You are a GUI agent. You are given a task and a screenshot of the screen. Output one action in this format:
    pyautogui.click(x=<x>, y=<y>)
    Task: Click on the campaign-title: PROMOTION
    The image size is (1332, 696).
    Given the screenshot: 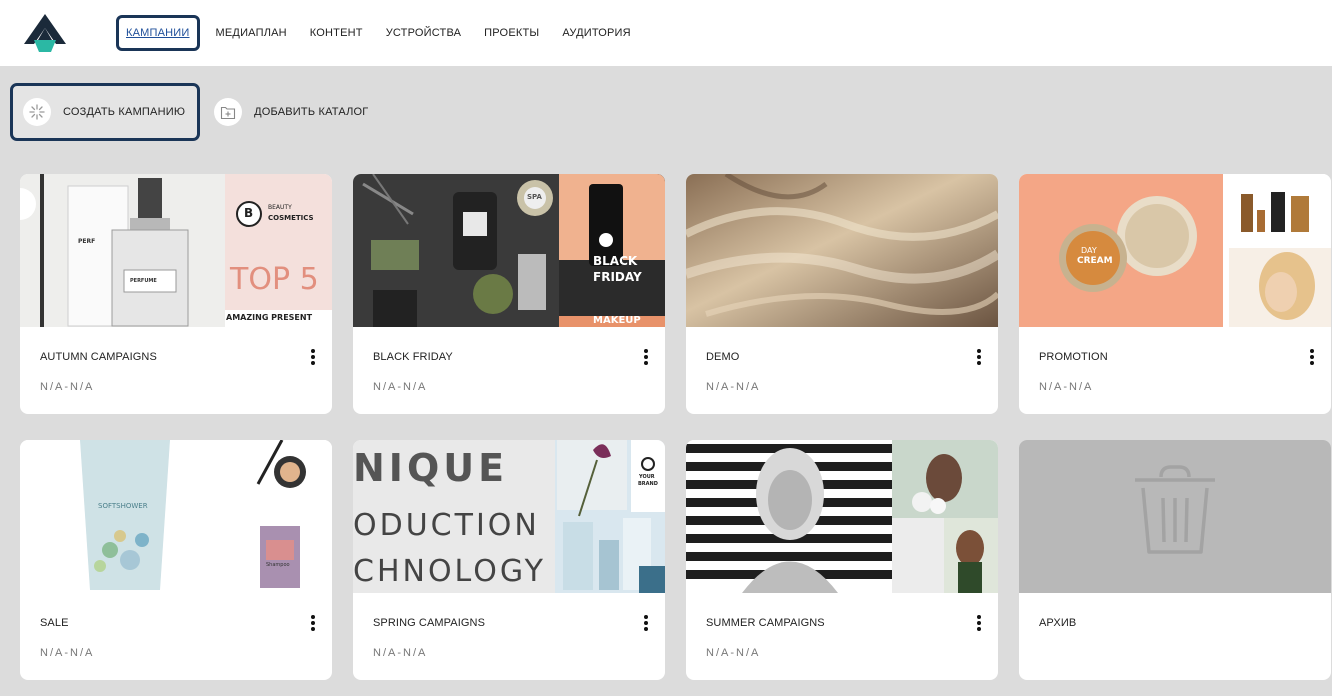 What is the action you would take?
    pyautogui.click(x=1073, y=357)
    